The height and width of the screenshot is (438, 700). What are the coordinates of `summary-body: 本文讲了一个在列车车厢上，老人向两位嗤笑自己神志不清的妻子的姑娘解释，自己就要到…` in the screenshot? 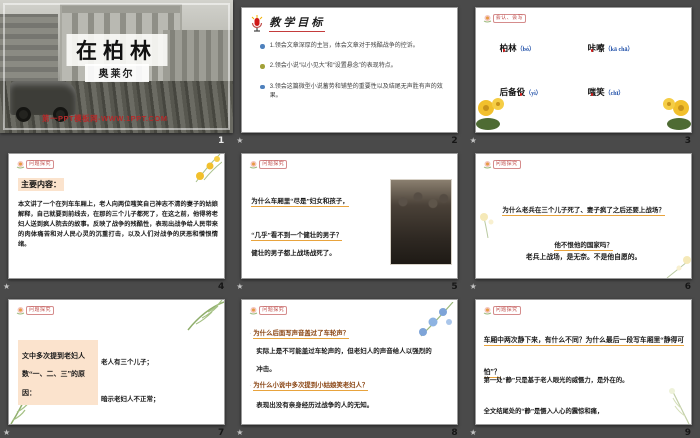 It's located at (118, 225).